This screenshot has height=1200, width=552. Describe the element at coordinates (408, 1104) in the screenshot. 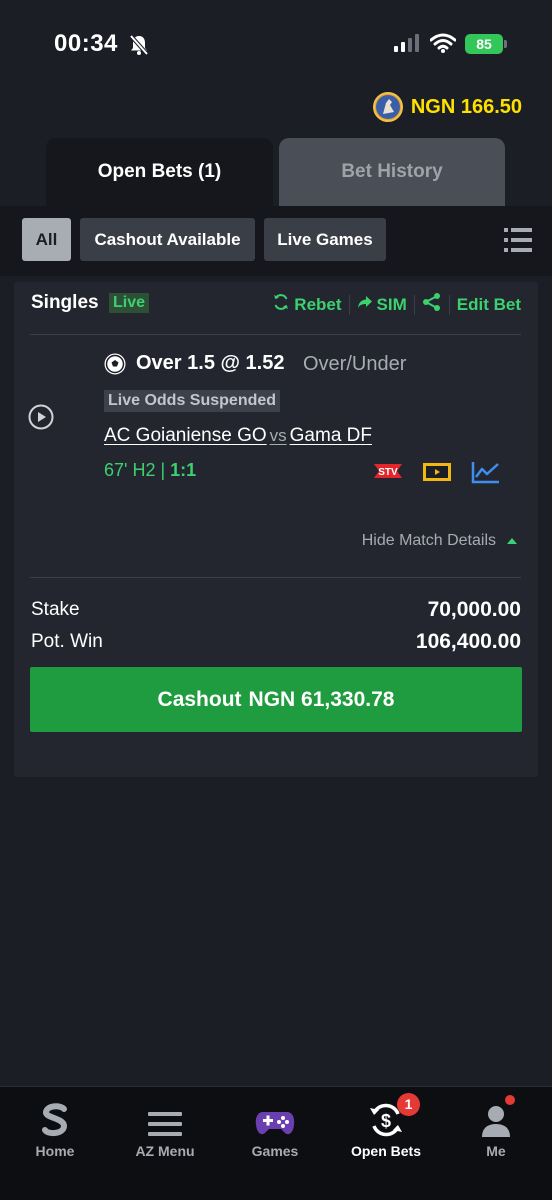

I see `open-bets-count-badge: 1` at that location.